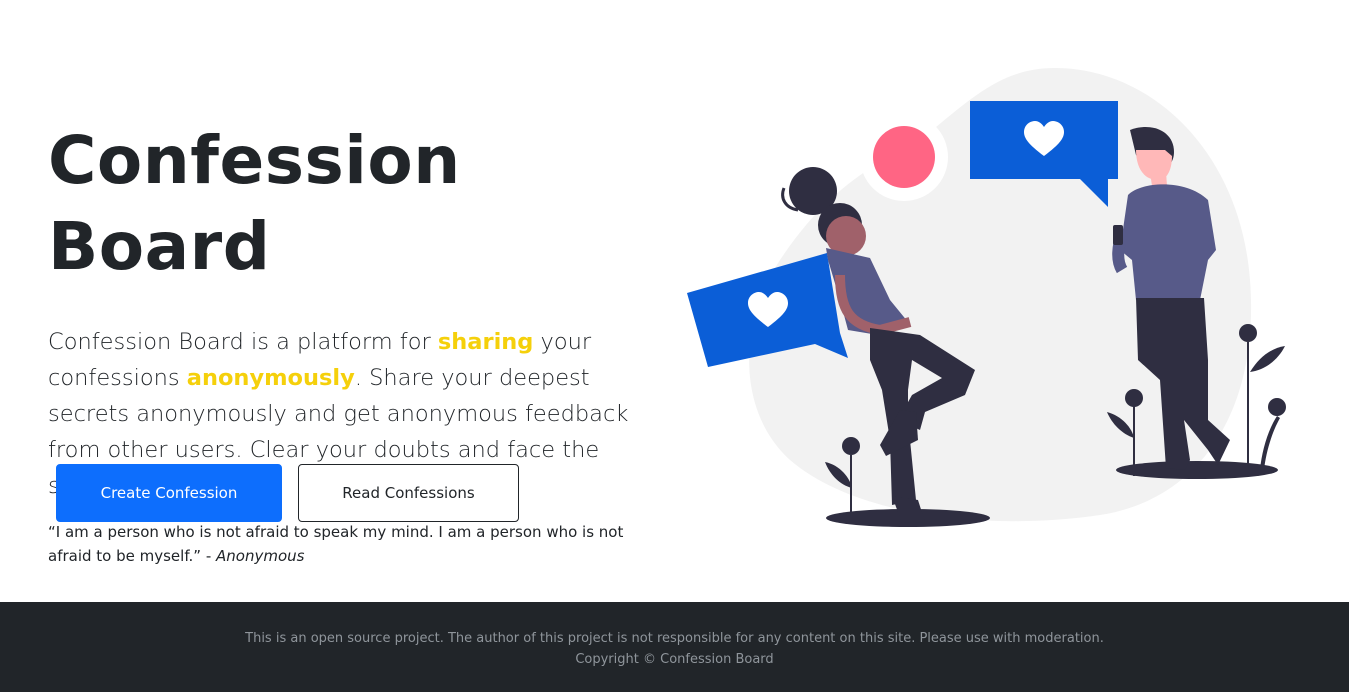  Describe the element at coordinates (260, 556) in the screenshot. I see `quote-author: Anonymous` at that location.